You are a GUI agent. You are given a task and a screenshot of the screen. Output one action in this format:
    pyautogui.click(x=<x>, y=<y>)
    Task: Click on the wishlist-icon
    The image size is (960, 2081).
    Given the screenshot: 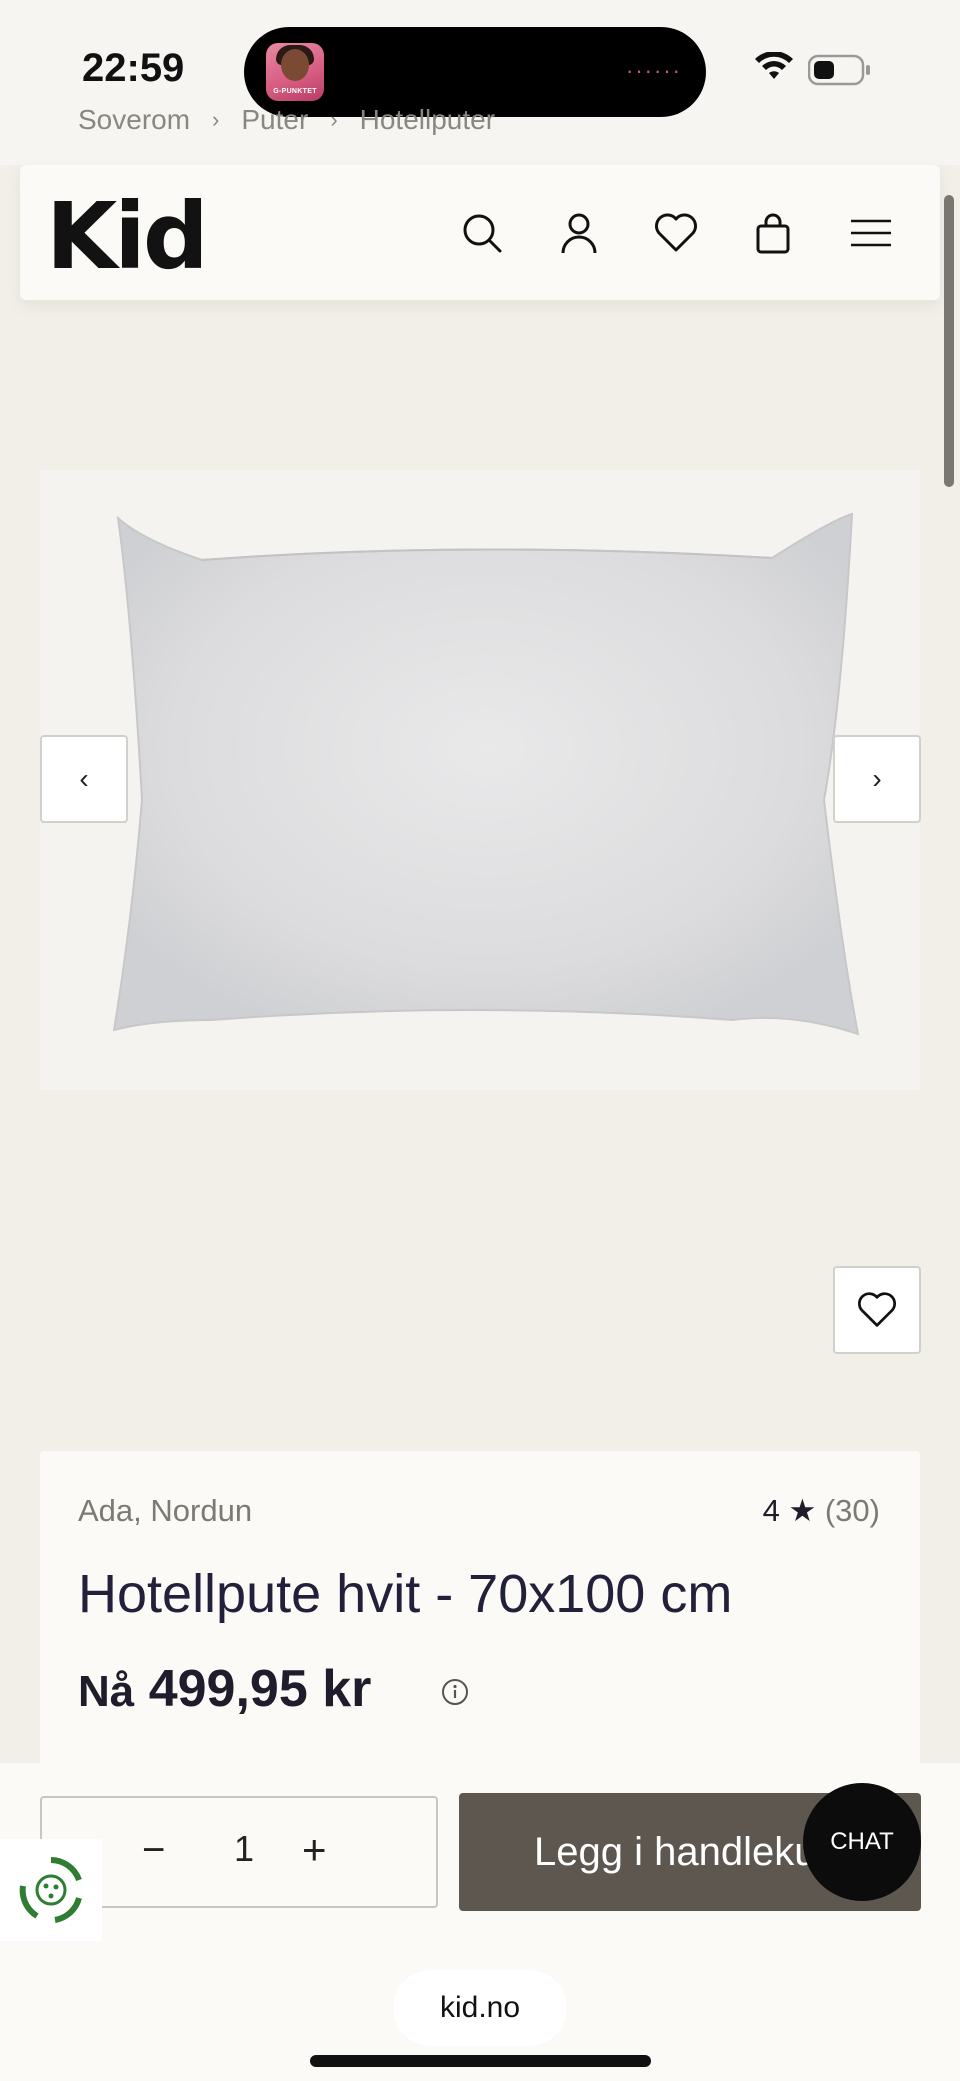 What is the action you would take?
    pyautogui.click(x=676, y=233)
    